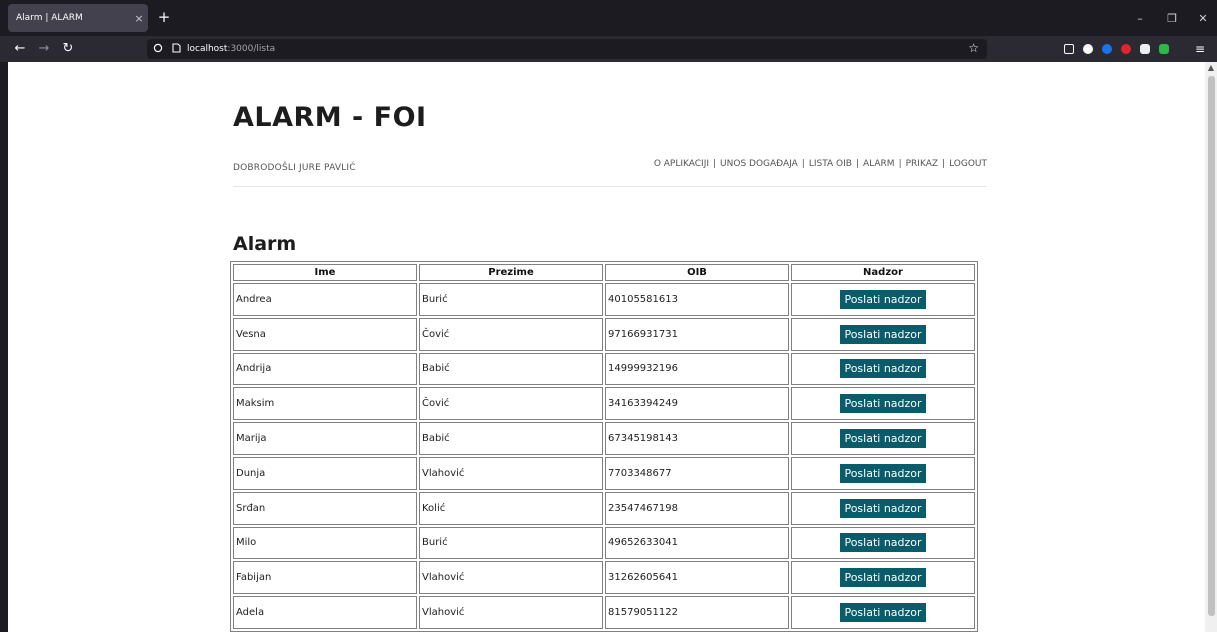  Describe the element at coordinates (879, 164) in the screenshot. I see `nav-link-alarm: ALARM` at that location.